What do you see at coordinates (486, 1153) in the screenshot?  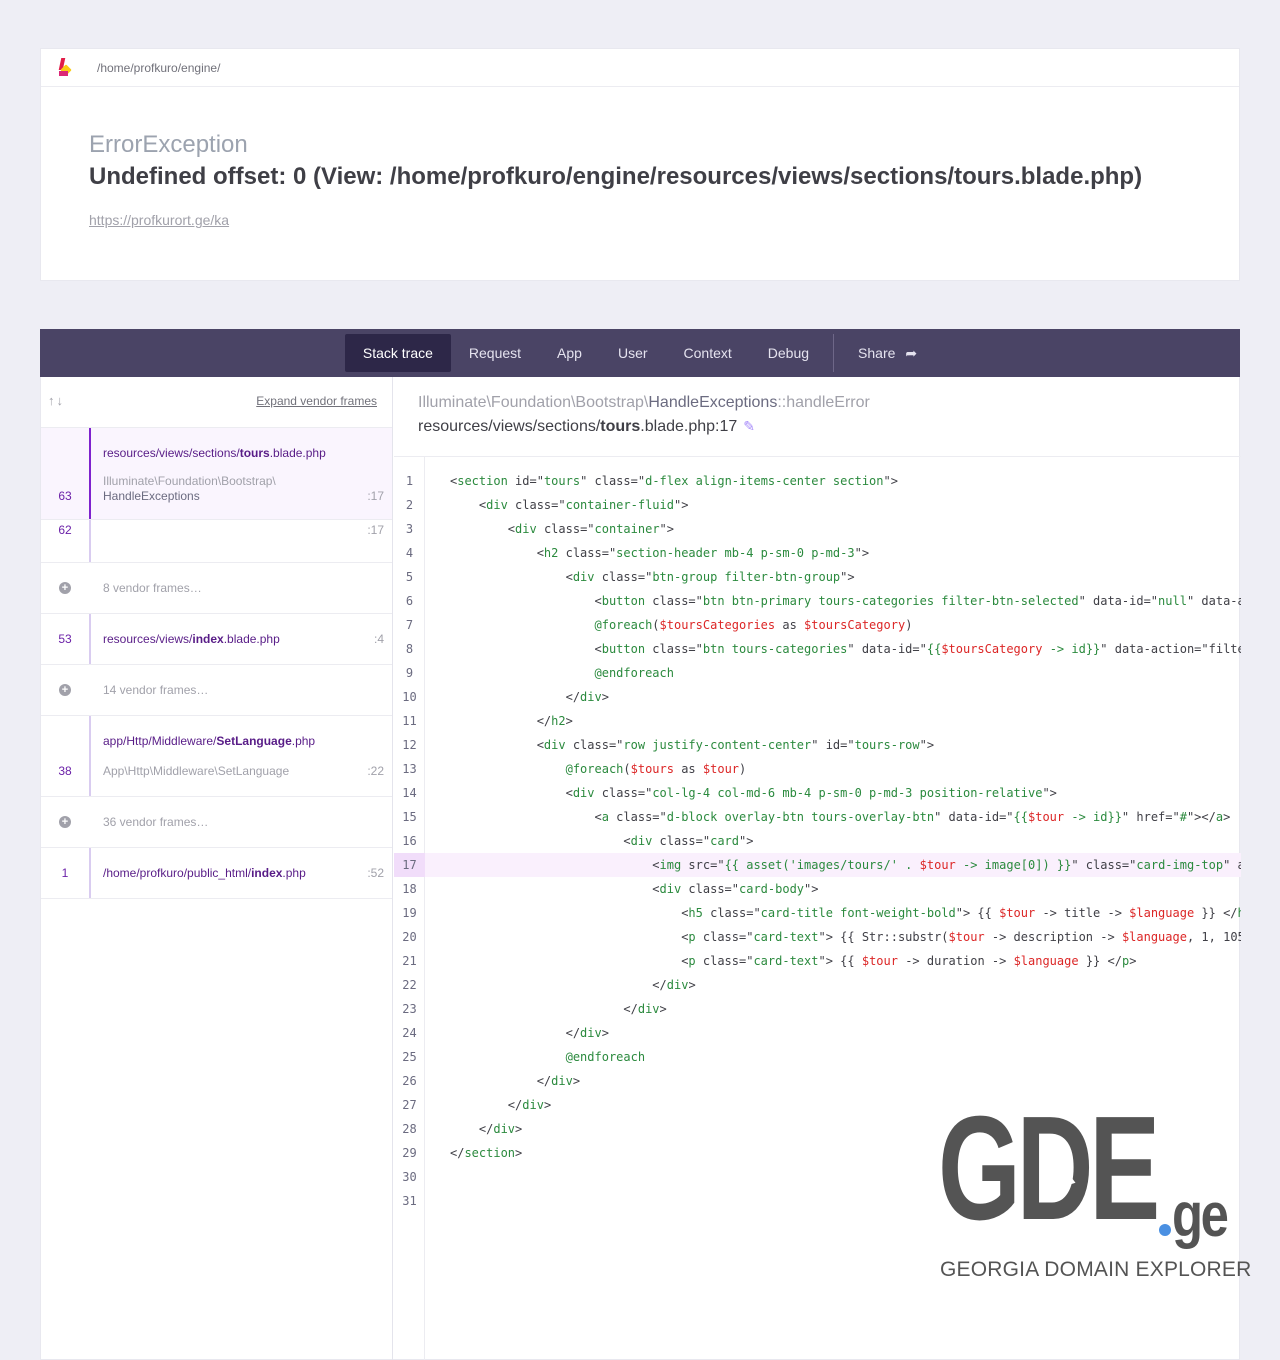 I see `code-text: </section>` at bounding box center [486, 1153].